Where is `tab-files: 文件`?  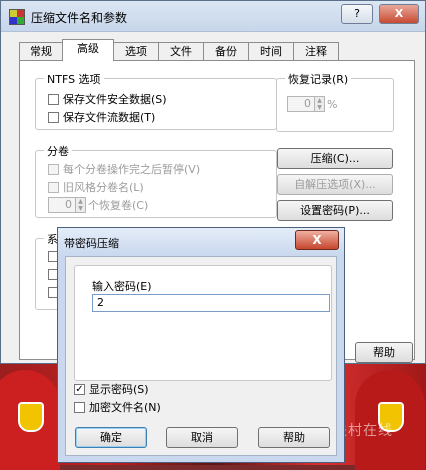 tab-files: 文件 is located at coordinates (181, 51).